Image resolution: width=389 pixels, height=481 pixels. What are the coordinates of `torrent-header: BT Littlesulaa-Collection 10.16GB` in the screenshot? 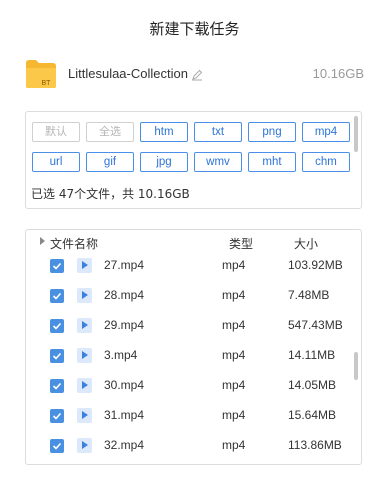 It's located at (194, 75).